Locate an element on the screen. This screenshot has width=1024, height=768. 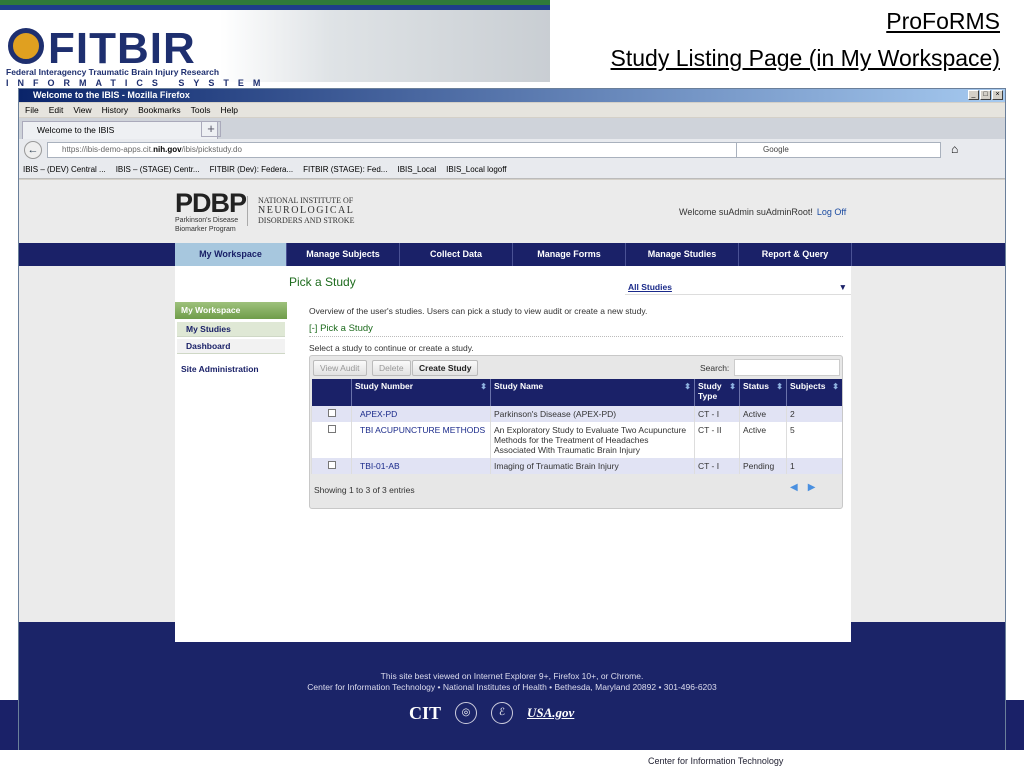
study-subjects: 1 is located at coordinates (814, 466).